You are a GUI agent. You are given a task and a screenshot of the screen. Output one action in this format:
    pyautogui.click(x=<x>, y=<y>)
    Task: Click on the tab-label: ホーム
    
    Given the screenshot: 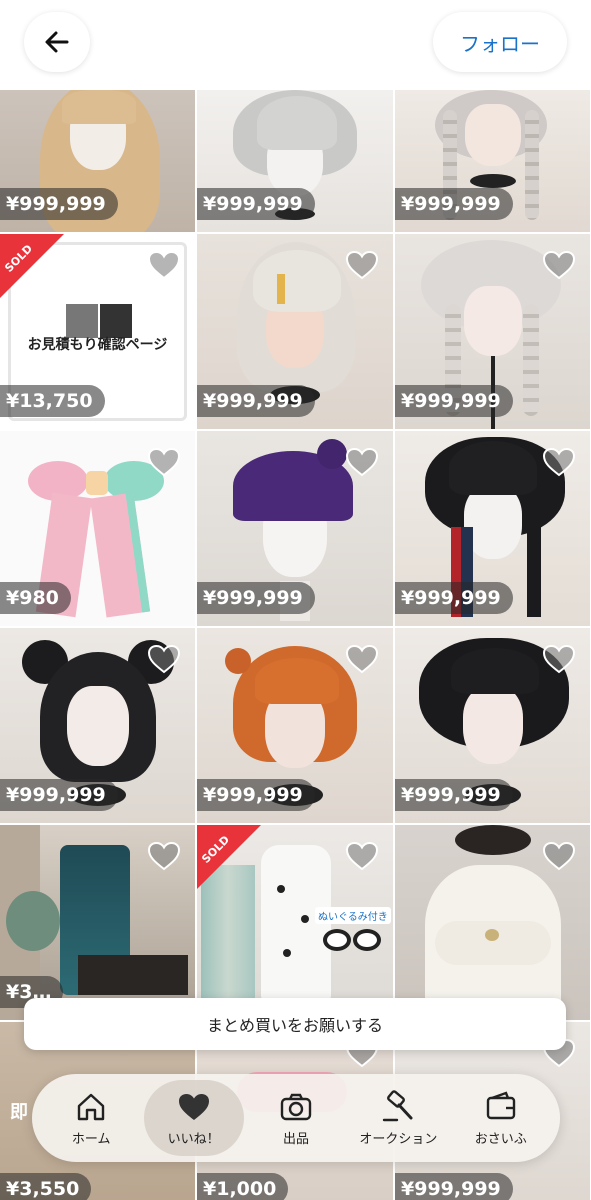 What is the action you would take?
    pyautogui.click(x=91, y=1139)
    